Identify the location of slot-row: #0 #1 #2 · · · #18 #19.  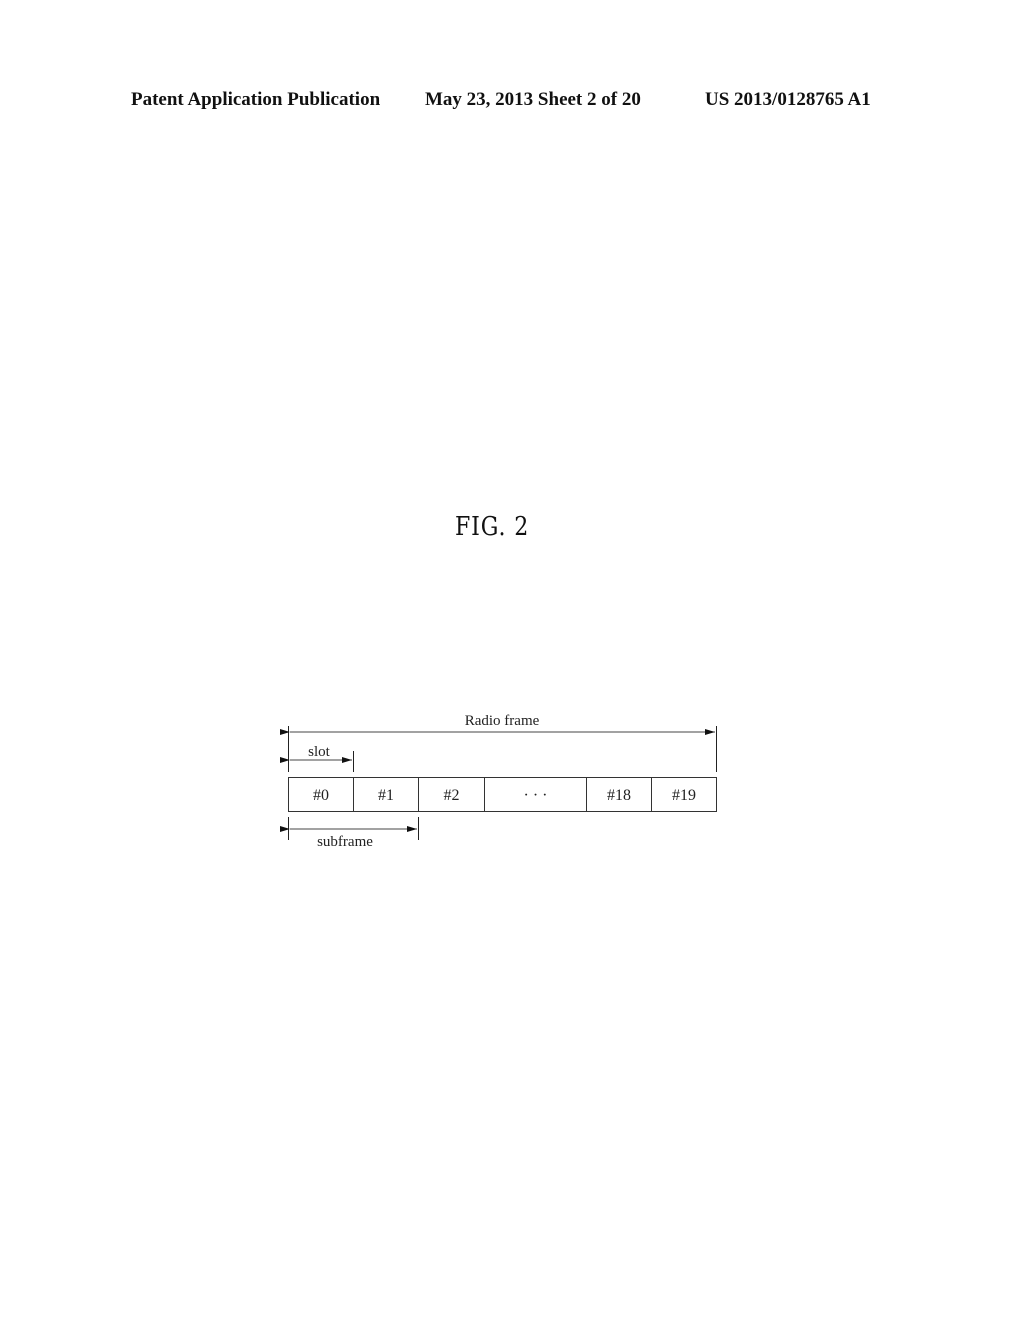
(502, 794).